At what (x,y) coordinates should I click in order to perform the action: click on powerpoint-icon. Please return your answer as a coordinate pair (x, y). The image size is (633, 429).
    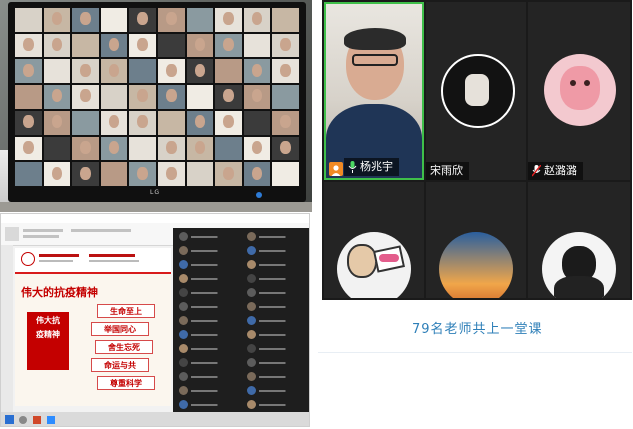
    Looking at the image, I should click on (37, 420).